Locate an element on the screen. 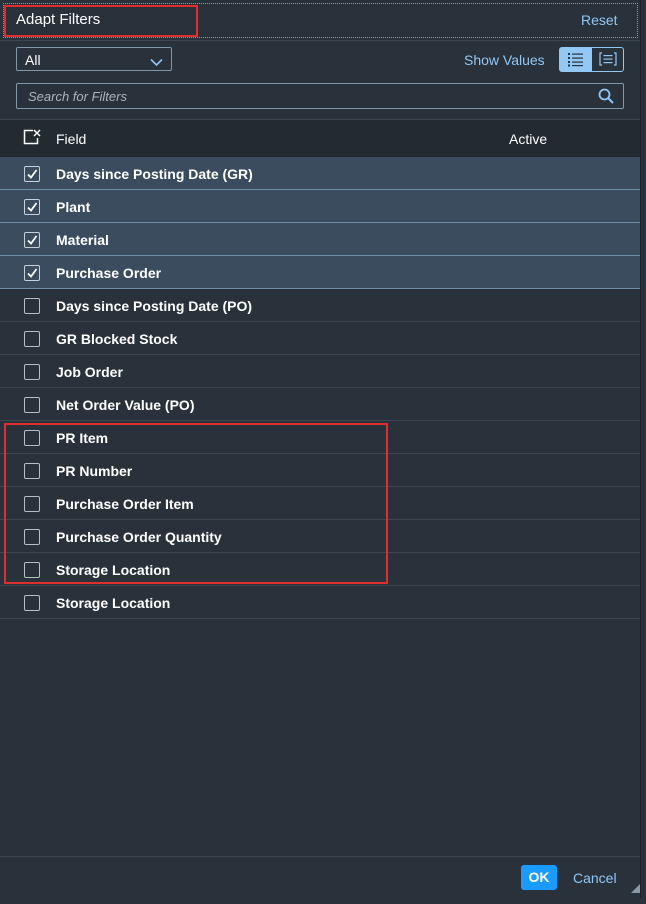 Image resolution: width=646 pixels, height=904 pixels. reset-button: Reset is located at coordinates (599, 20).